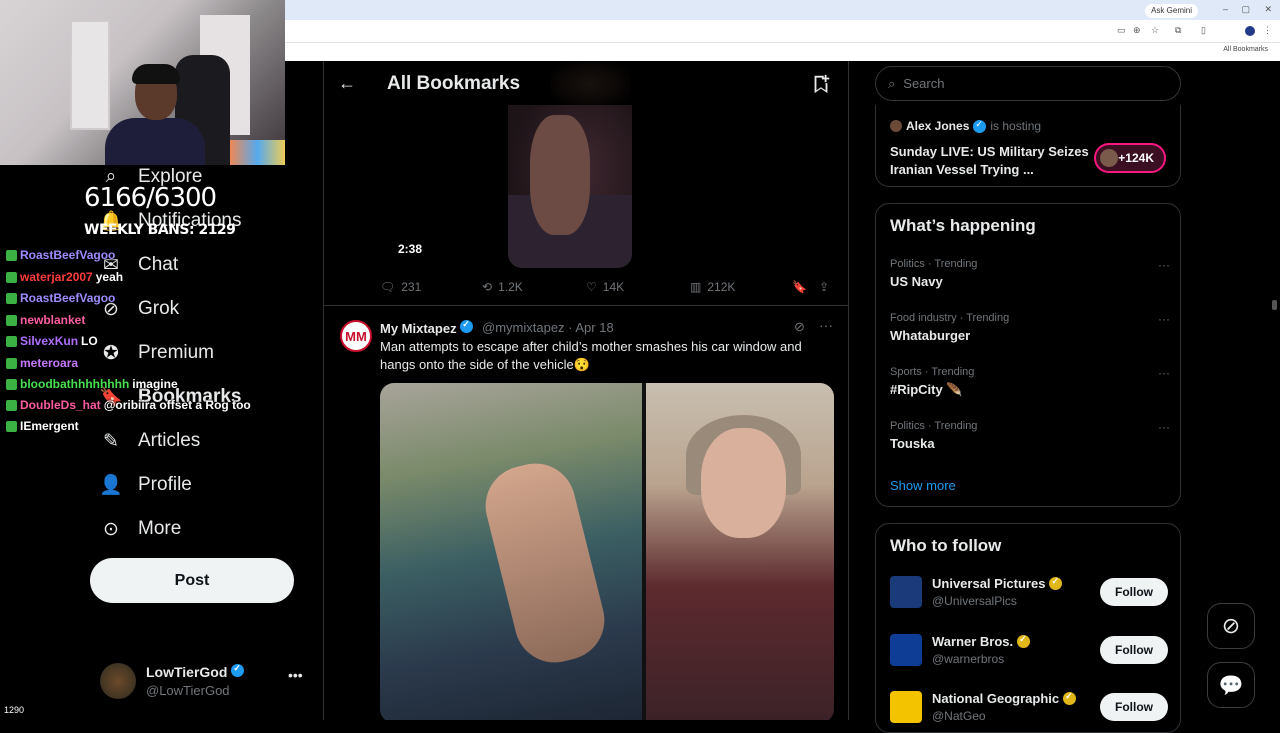 Image resolution: width=1280 pixels, height=733 pixels. I want to click on grok-icon: ⊘, so click(799, 327).